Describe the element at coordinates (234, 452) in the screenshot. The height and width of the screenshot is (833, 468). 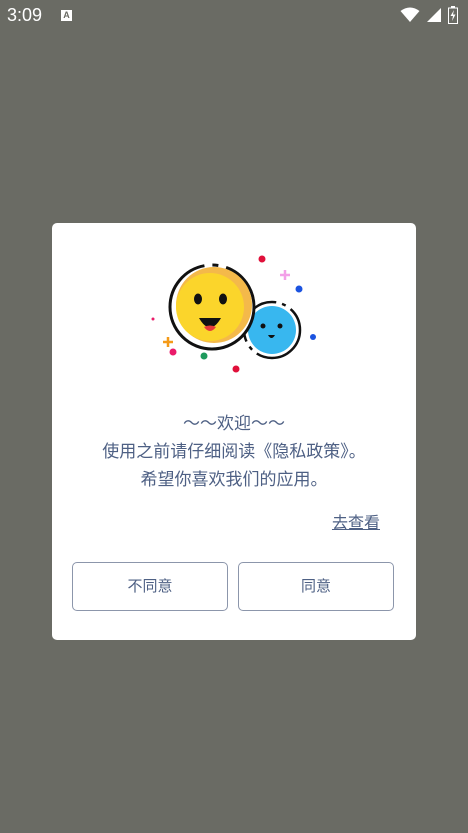
I see `privacy-notice-text: 使用之前请仔细阅读《隐私政策》。` at that location.